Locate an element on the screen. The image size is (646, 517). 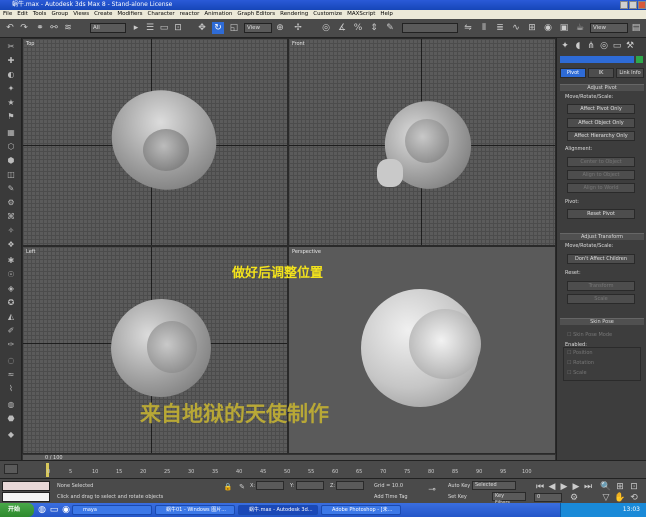
tool-icon: ⚑ is located at coordinates (11, 116).